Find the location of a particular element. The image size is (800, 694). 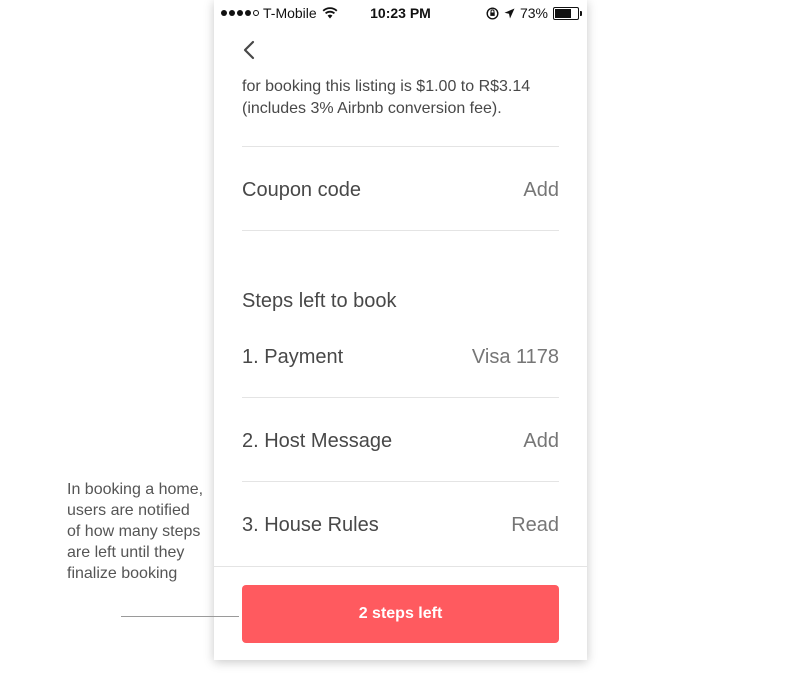

footer-divider is located at coordinates (400, 566).